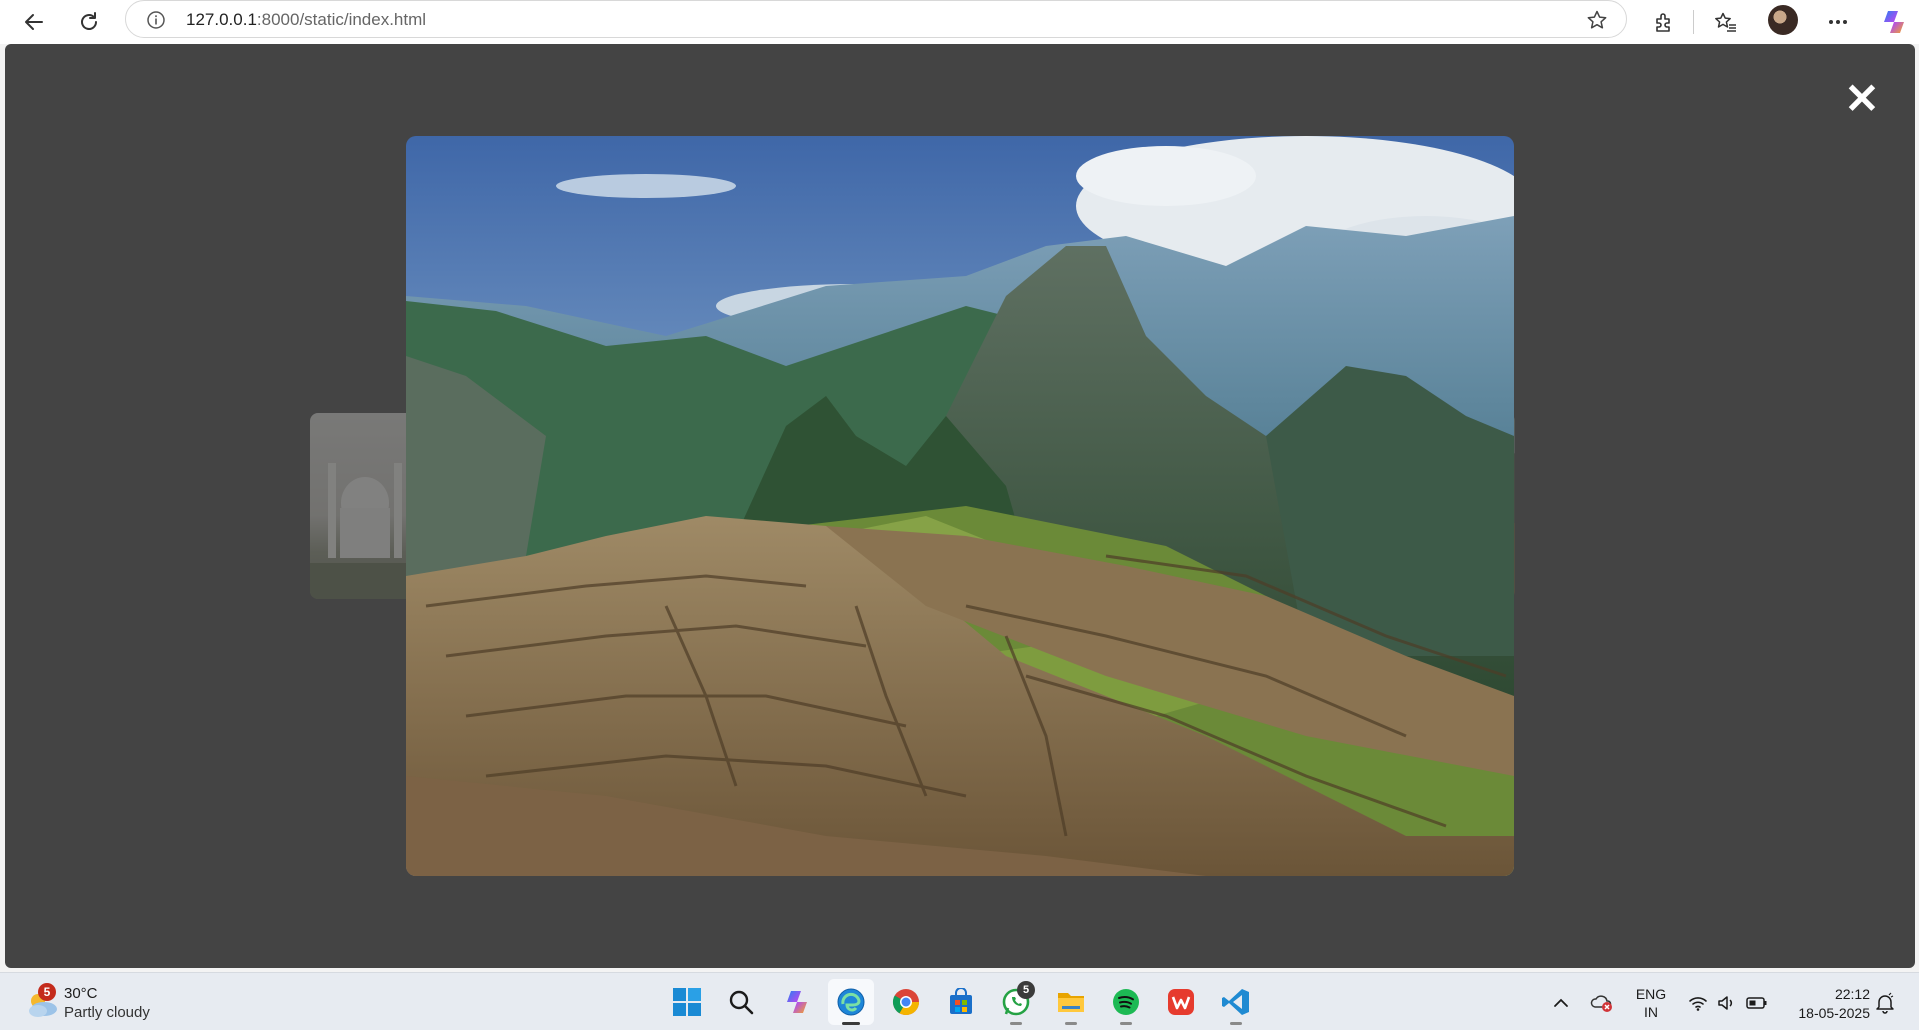  What do you see at coordinates (107, 1012) in the screenshot?
I see `weather-condition: Partly cloudy` at bounding box center [107, 1012].